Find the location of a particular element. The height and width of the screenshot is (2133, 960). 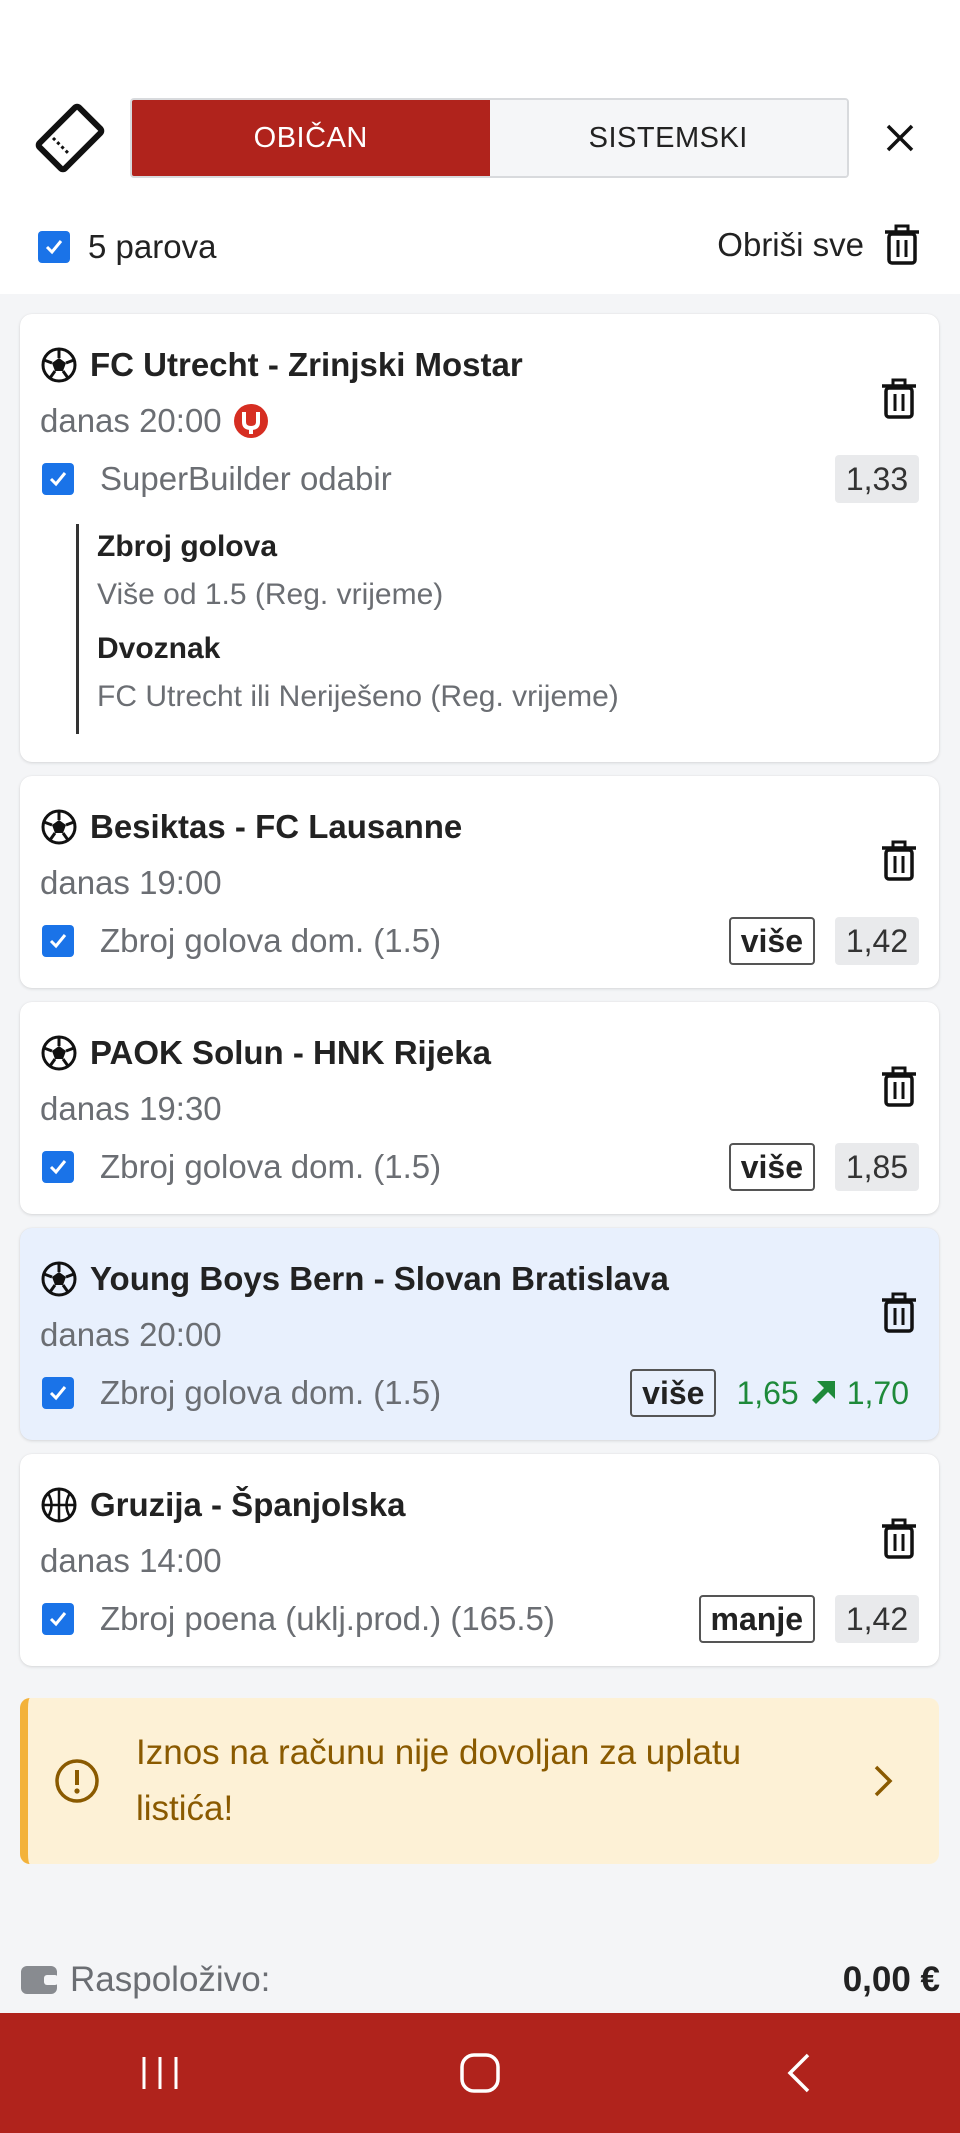

recent-apps-icon is located at coordinates (160, 2073).